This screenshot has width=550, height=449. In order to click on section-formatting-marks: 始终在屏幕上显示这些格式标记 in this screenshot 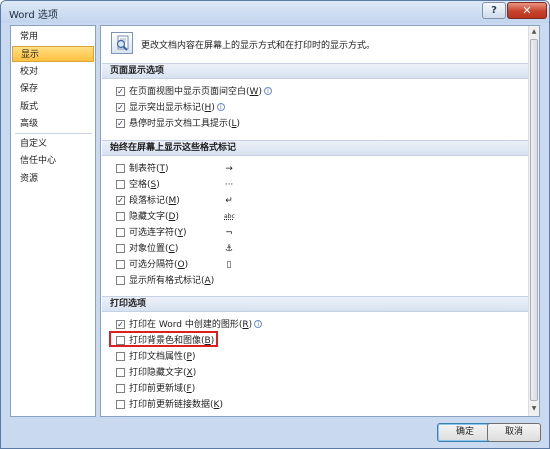, I will do `click(315, 148)`.